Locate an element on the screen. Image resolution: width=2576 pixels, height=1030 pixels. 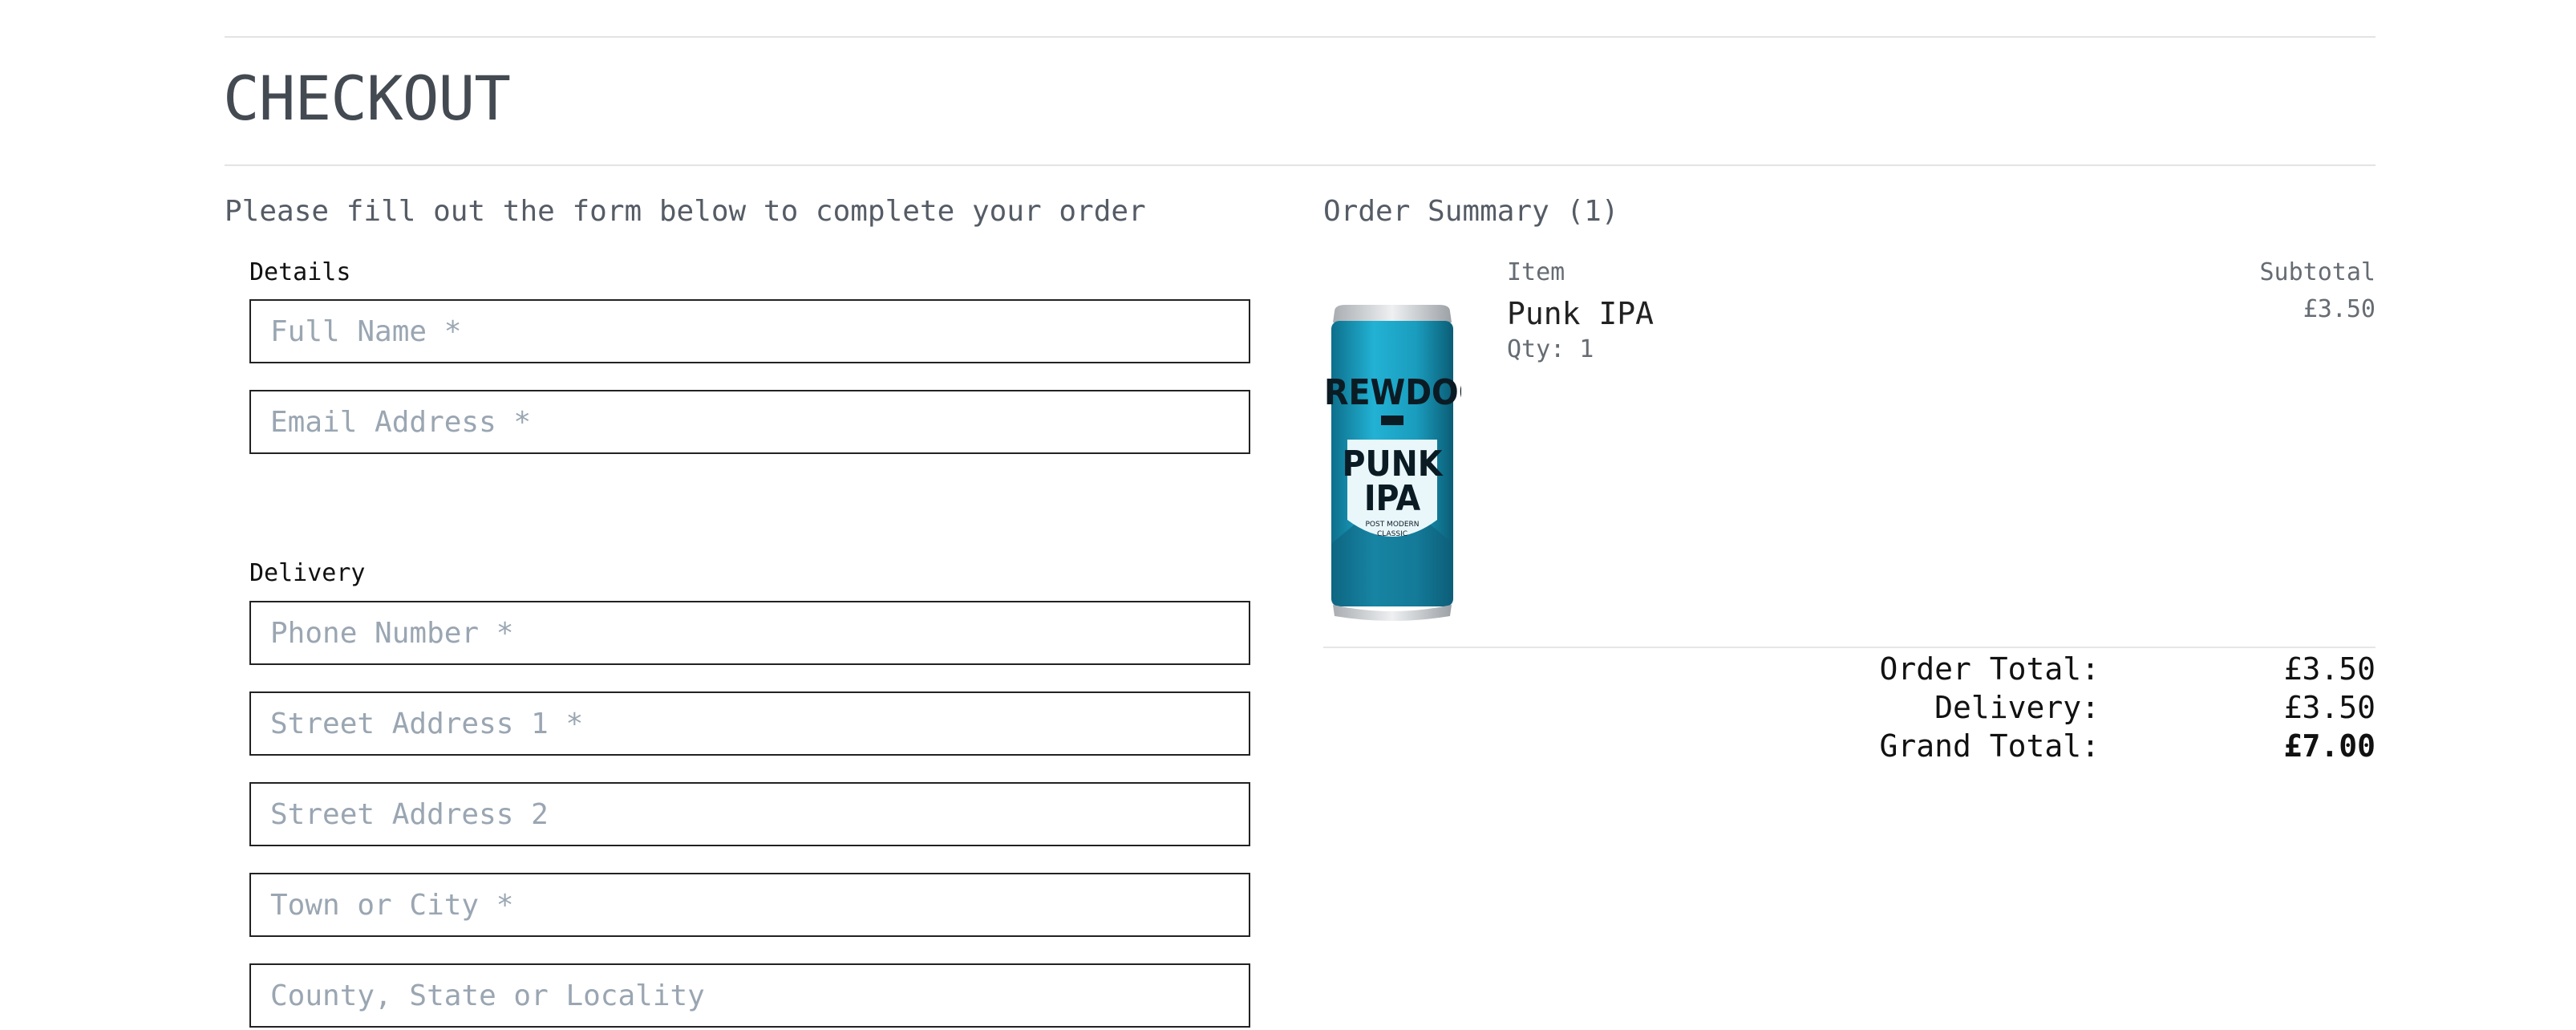
street-address-2-input is located at coordinates (749, 814).